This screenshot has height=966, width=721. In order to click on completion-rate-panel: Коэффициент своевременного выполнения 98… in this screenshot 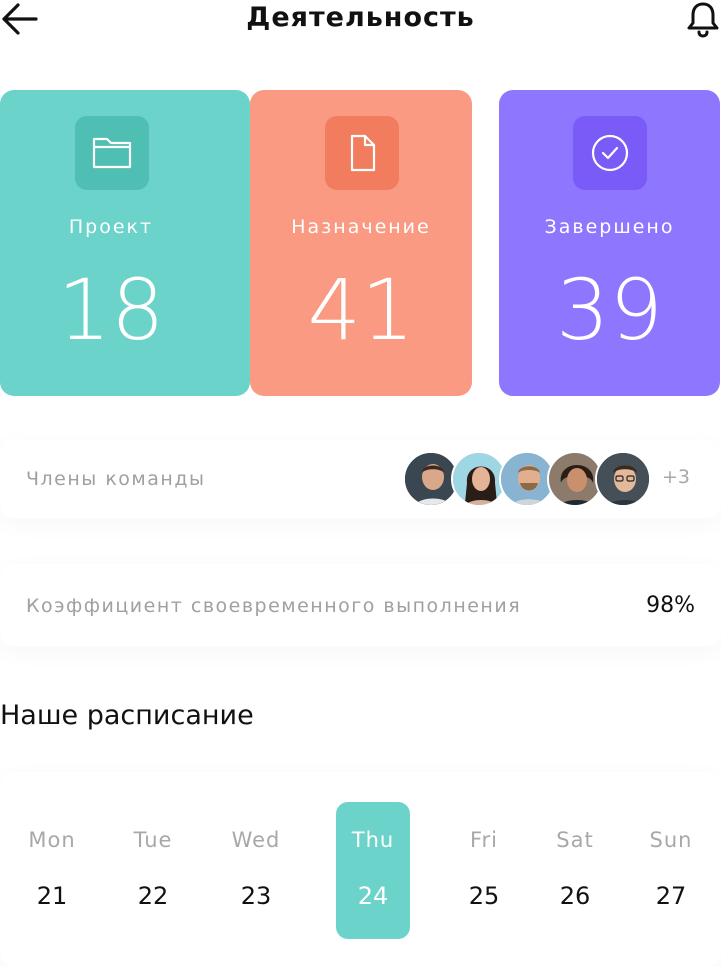, I will do `click(360, 605)`.